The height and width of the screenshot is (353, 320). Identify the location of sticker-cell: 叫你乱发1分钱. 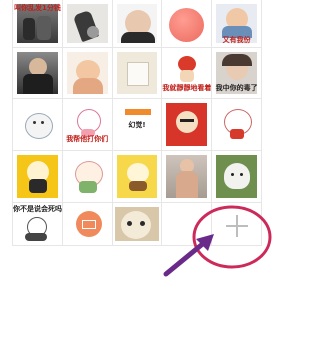
(38, 24).